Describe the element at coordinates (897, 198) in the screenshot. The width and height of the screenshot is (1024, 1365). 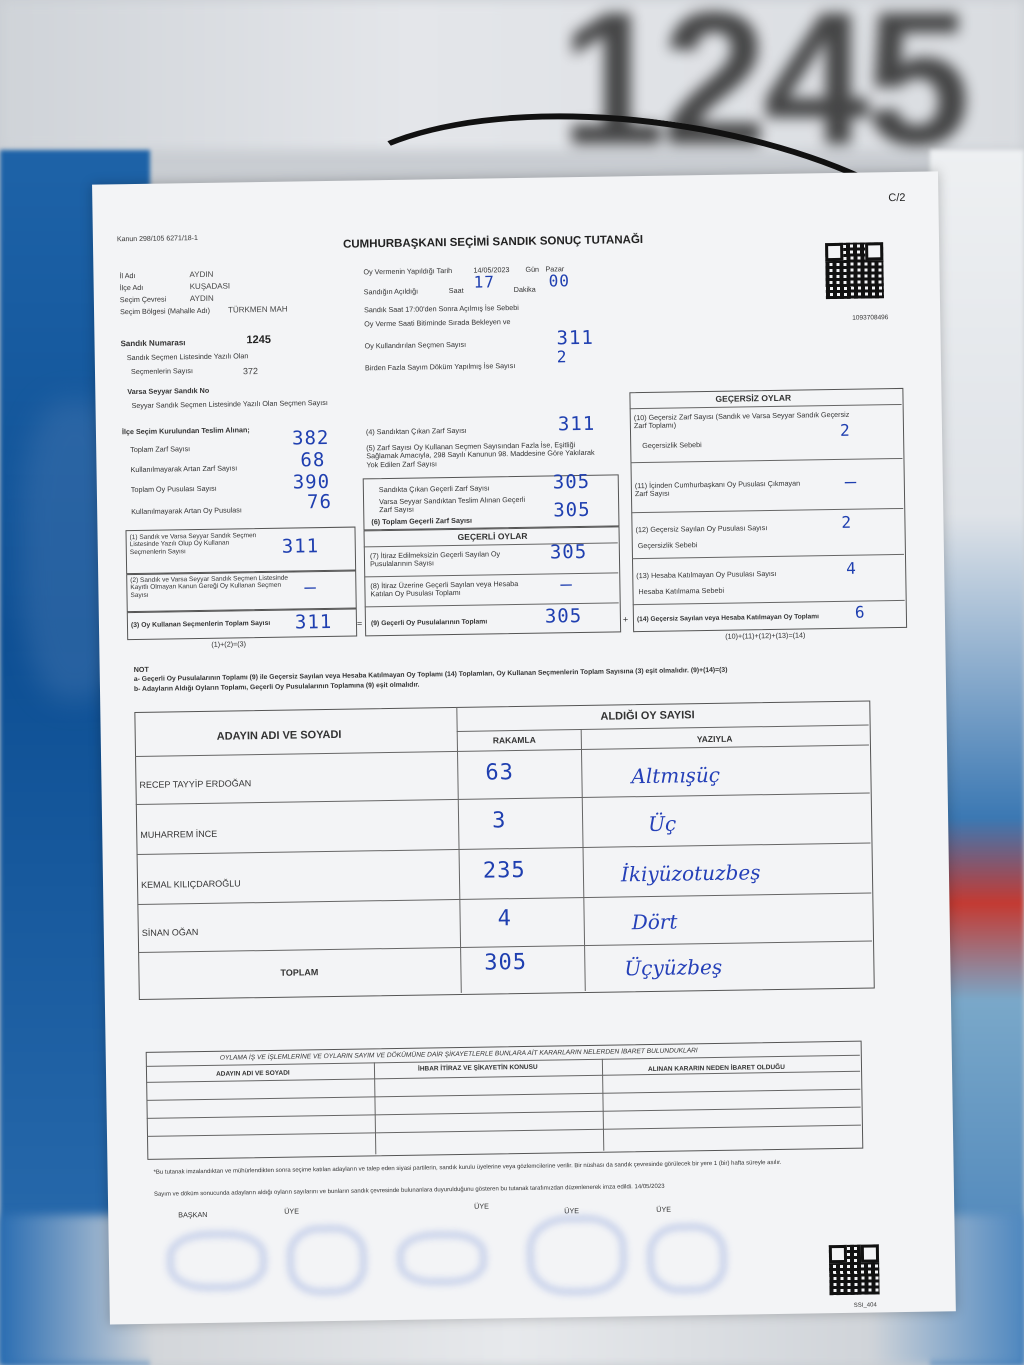
I see `page-code: C/2` at that location.